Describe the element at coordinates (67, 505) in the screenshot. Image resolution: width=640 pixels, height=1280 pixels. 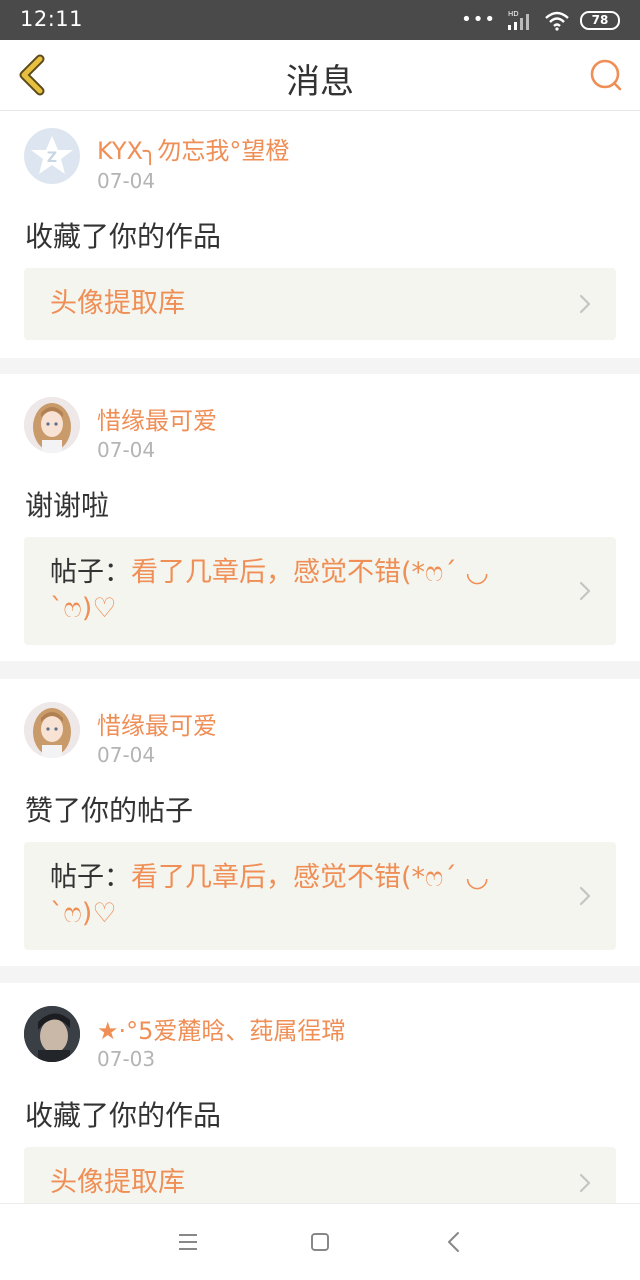
I see `message-action: 谢谢啦` at that location.